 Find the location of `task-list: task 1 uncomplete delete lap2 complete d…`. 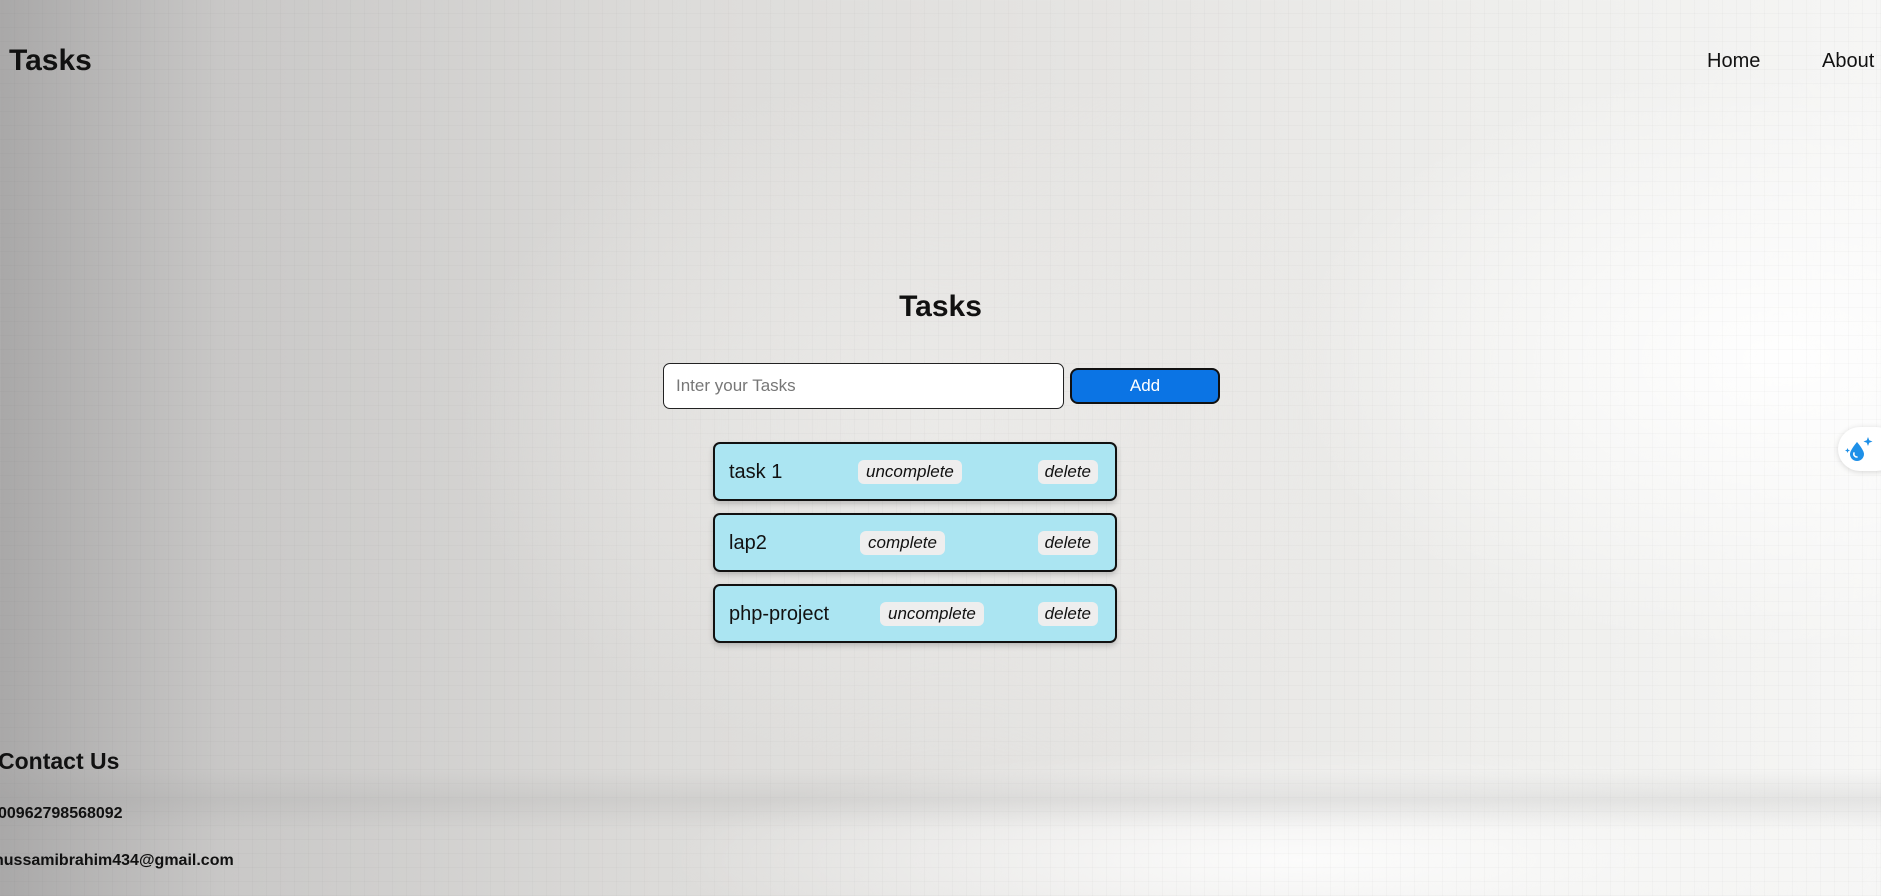

task-list: task 1 uncomplete delete lap2 complete d… is located at coordinates (915, 548).